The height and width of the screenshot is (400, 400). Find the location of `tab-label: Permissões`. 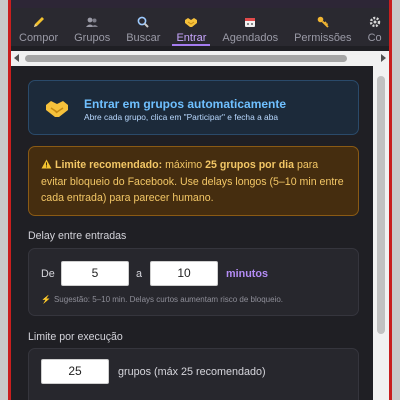

tab-label: Permissões is located at coordinates (323, 38).